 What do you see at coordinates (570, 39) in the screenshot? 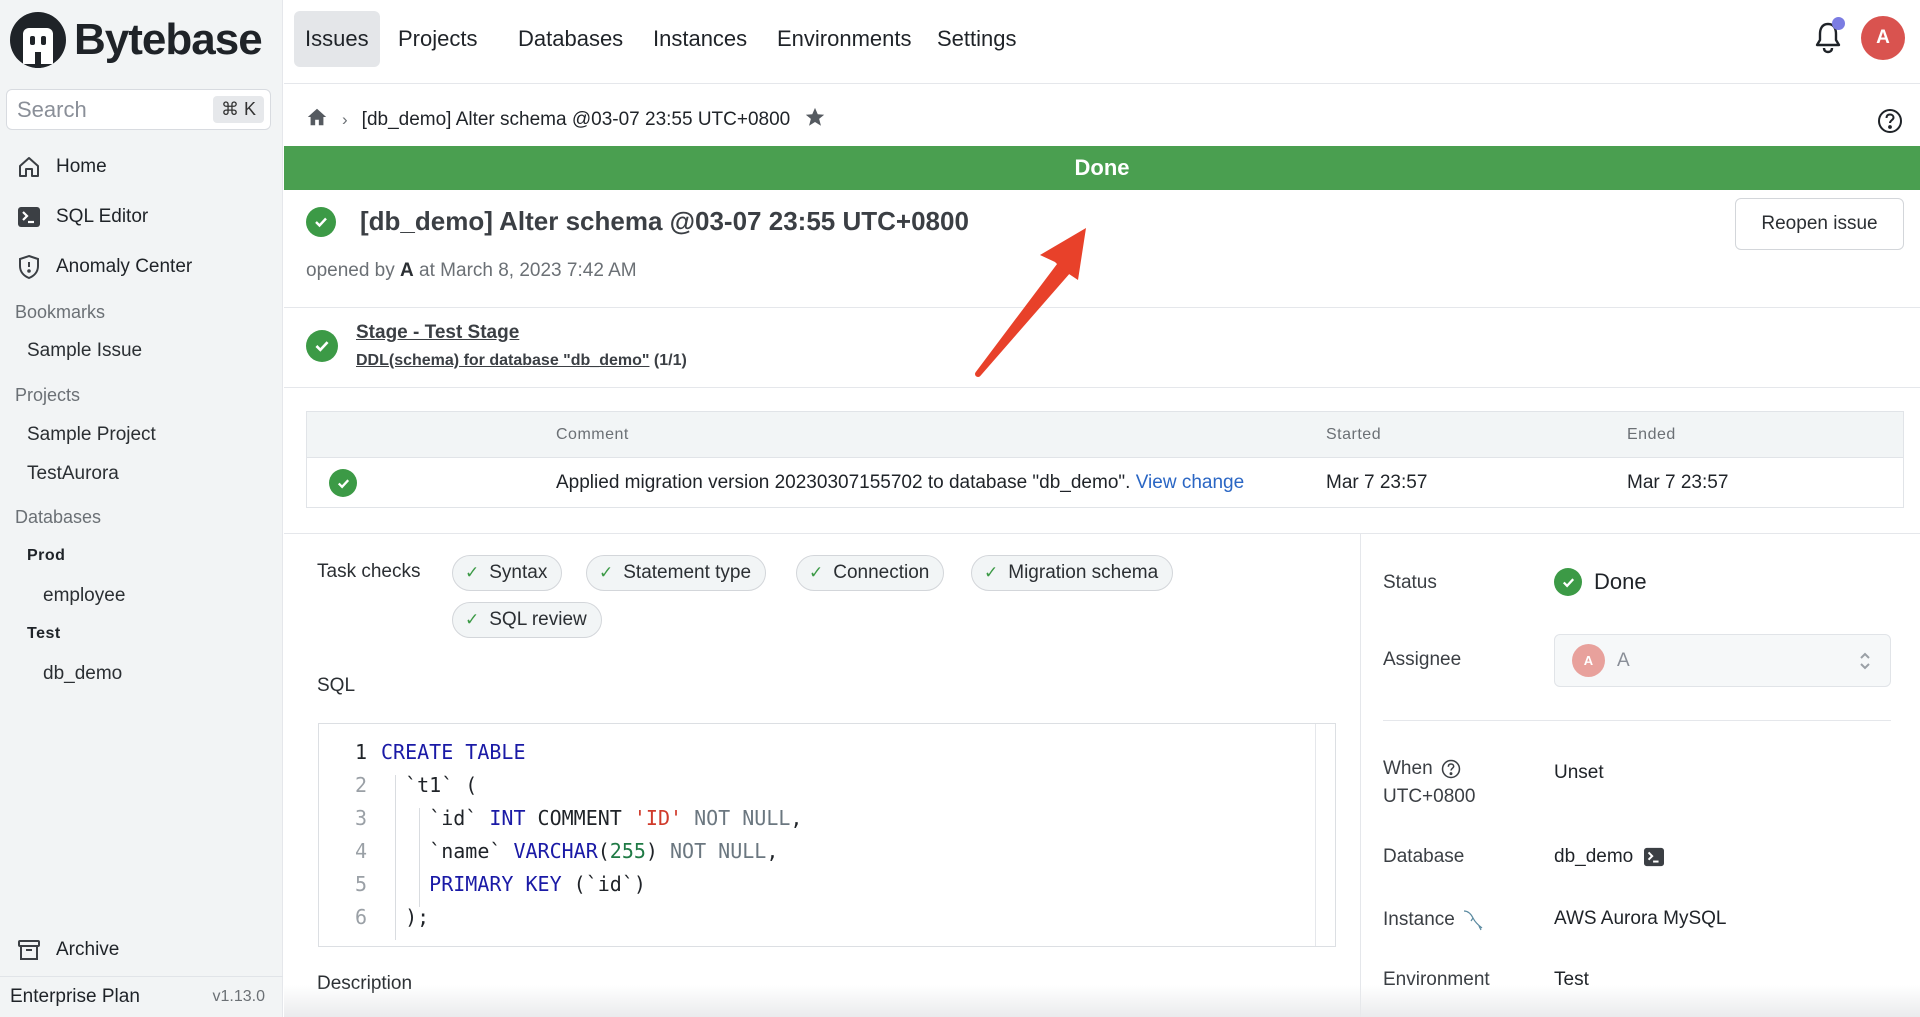
I see `tab-databases: Databases` at bounding box center [570, 39].